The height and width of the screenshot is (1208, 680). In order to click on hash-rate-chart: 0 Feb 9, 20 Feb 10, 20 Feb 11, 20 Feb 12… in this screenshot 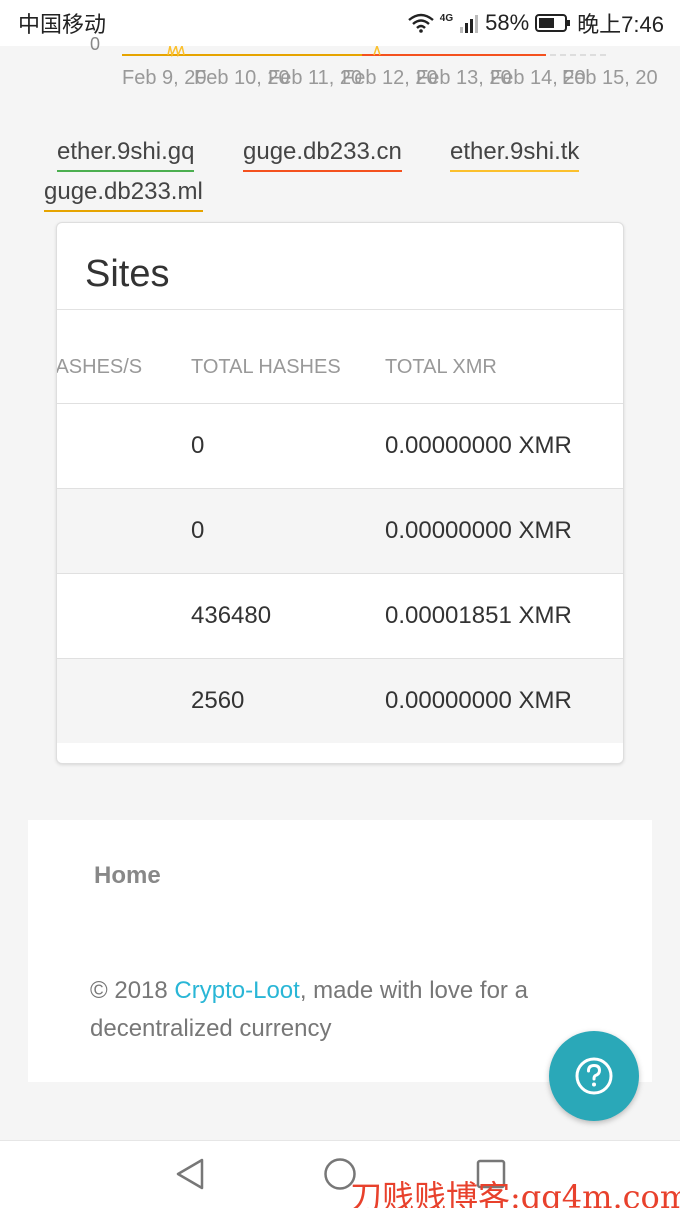, I will do `click(340, 65)`.